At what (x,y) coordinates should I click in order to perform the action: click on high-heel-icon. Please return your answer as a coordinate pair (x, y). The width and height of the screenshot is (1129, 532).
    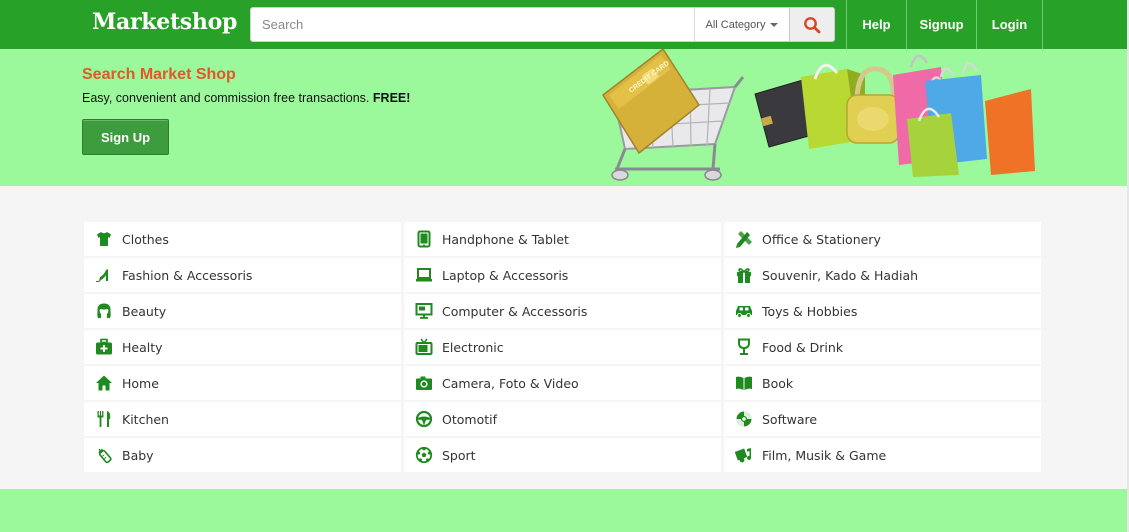
    Looking at the image, I should click on (104, 275).